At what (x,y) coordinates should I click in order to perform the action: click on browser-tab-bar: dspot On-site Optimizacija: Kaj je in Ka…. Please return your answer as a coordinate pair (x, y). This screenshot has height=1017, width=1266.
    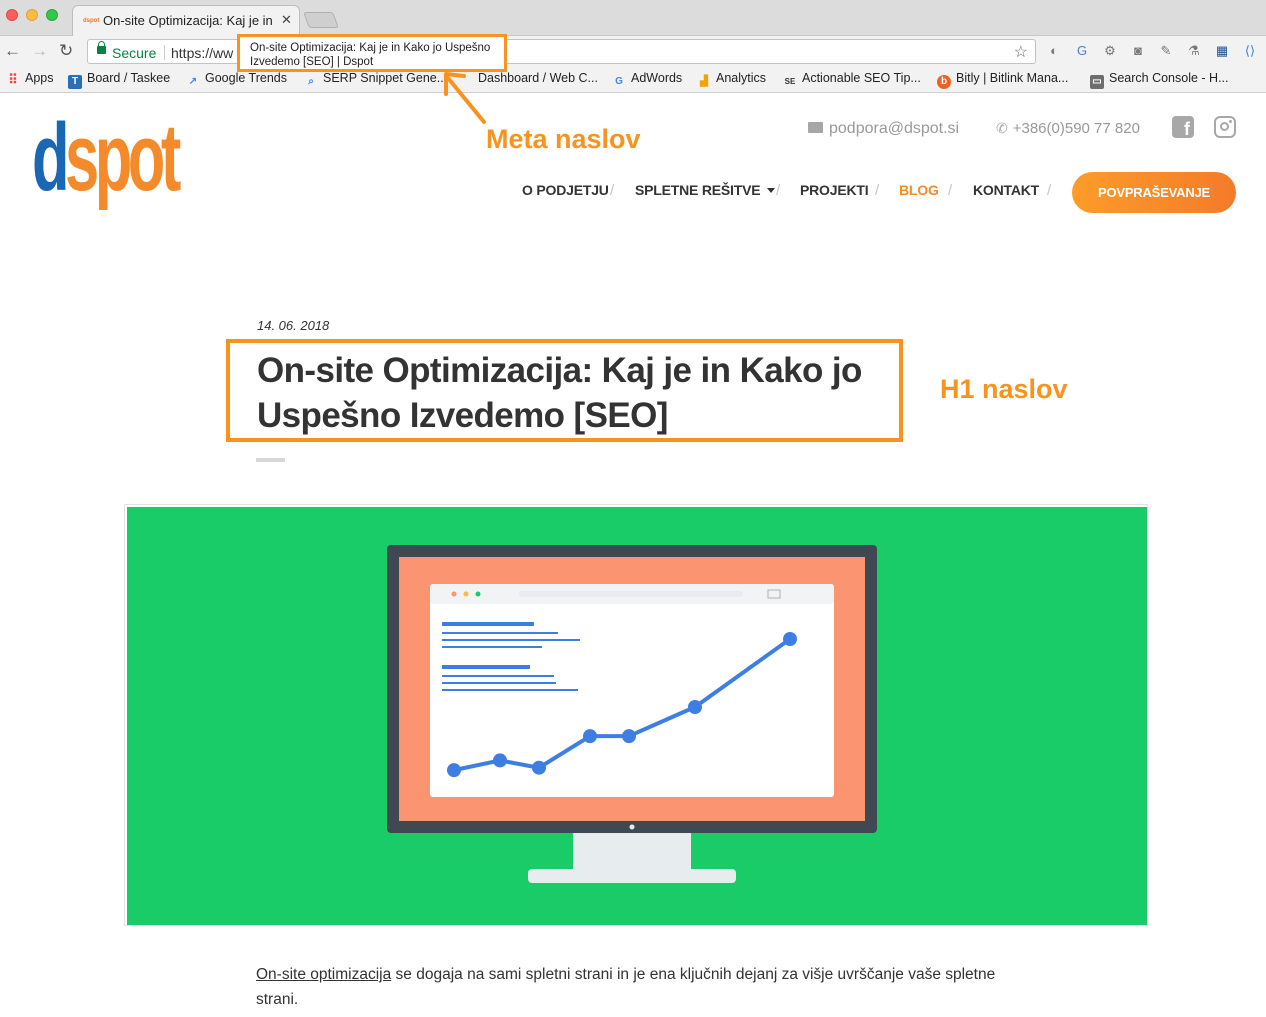
    Looking at the image, I should click on (633, 18).